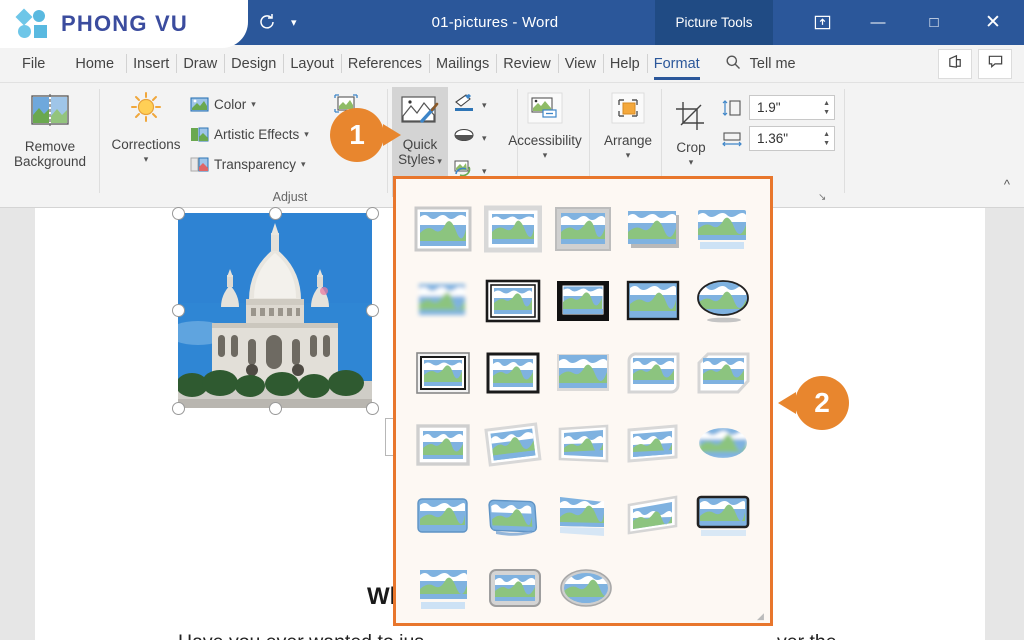 The height and width of the screenshot is (640, 1024). Describe the element at coordinates (443, 301) in the screenshot. I see `gallery-item-soft-edge-rectangle` at that location.